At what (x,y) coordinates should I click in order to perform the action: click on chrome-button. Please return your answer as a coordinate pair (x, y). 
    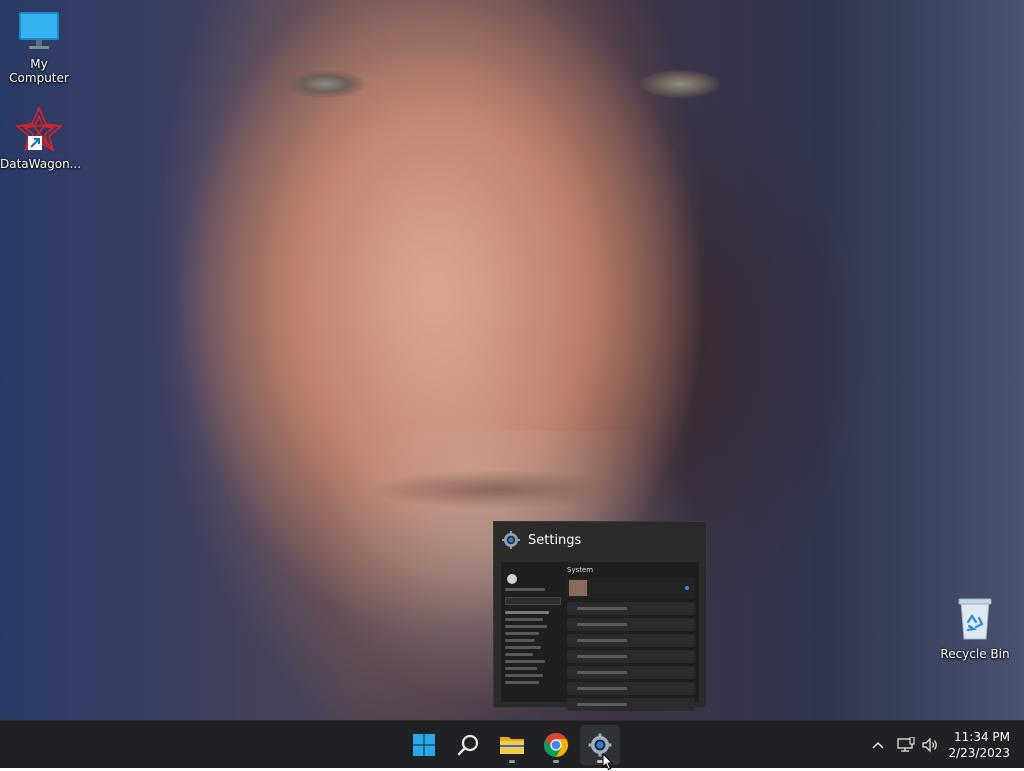
    Looking at the image, I should click on (556, 745).